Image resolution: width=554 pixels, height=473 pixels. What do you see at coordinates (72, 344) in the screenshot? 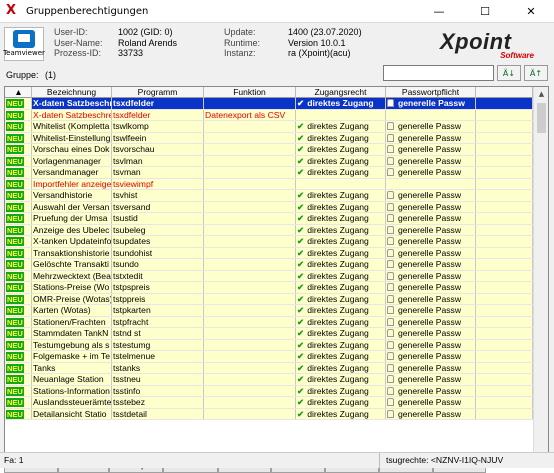
I see `cell-bezeichnung: Testumgebung als s` at bounding box center [72, 344].